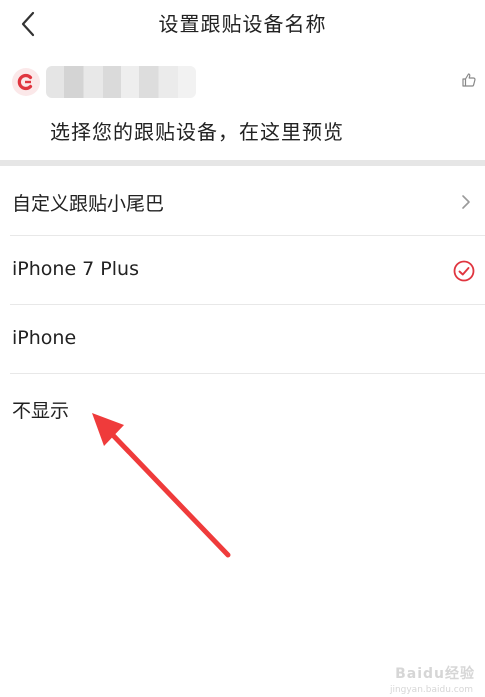 The width and height of the screenshot is (485, 697). I want to click on watermark: Baidu经验, so click(435, 674).